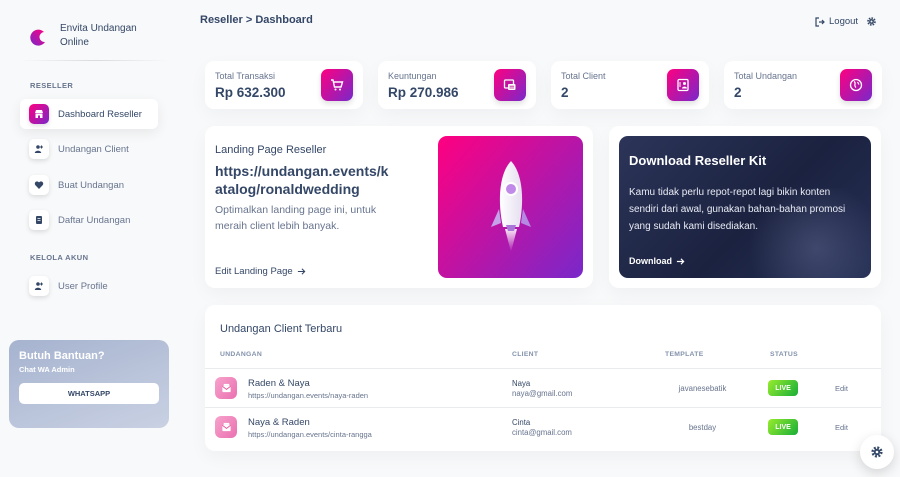 The image size is (900, 477). I want to click on help-title: Butuh Bantuan?, so click(62, 356).